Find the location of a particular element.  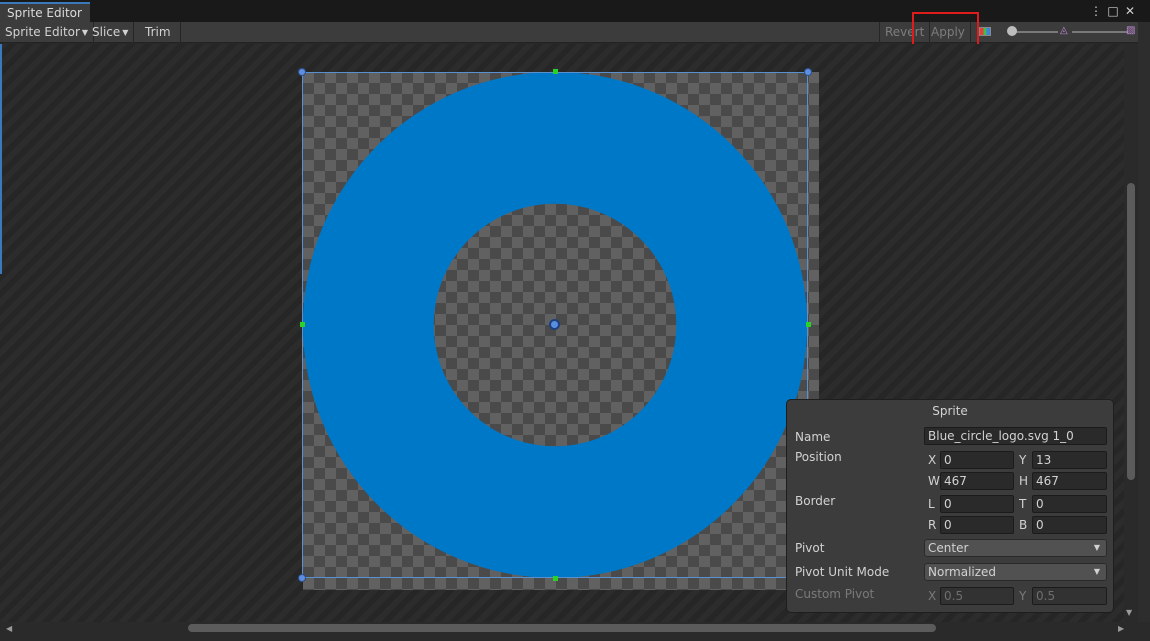

edge-handle-left is located at coordinates (302, 324).